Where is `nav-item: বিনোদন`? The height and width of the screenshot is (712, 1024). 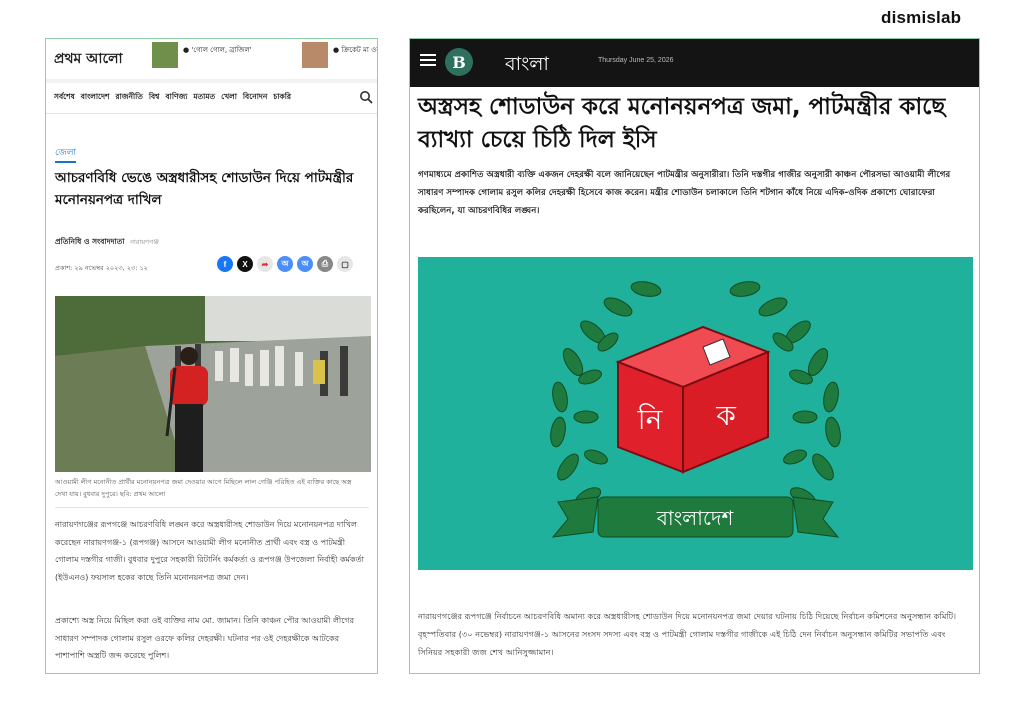 nav-item: বিনোদন is located at coordinates (255, 98).